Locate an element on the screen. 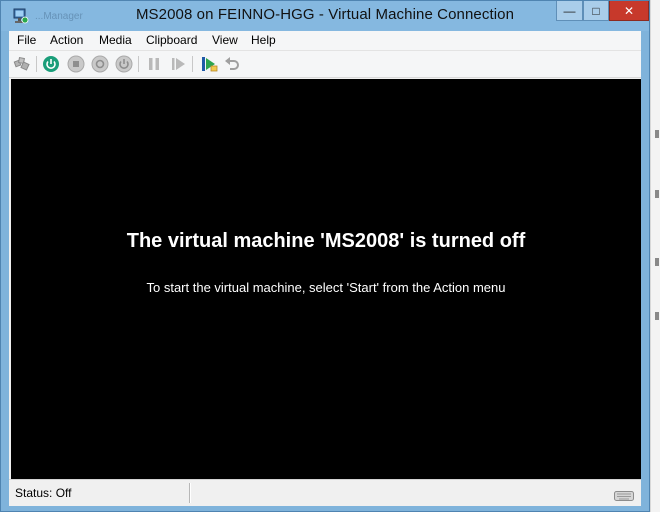 This screenshot has width=660, height=512. status-text: Status: Off is located at coordinates (43, 493).